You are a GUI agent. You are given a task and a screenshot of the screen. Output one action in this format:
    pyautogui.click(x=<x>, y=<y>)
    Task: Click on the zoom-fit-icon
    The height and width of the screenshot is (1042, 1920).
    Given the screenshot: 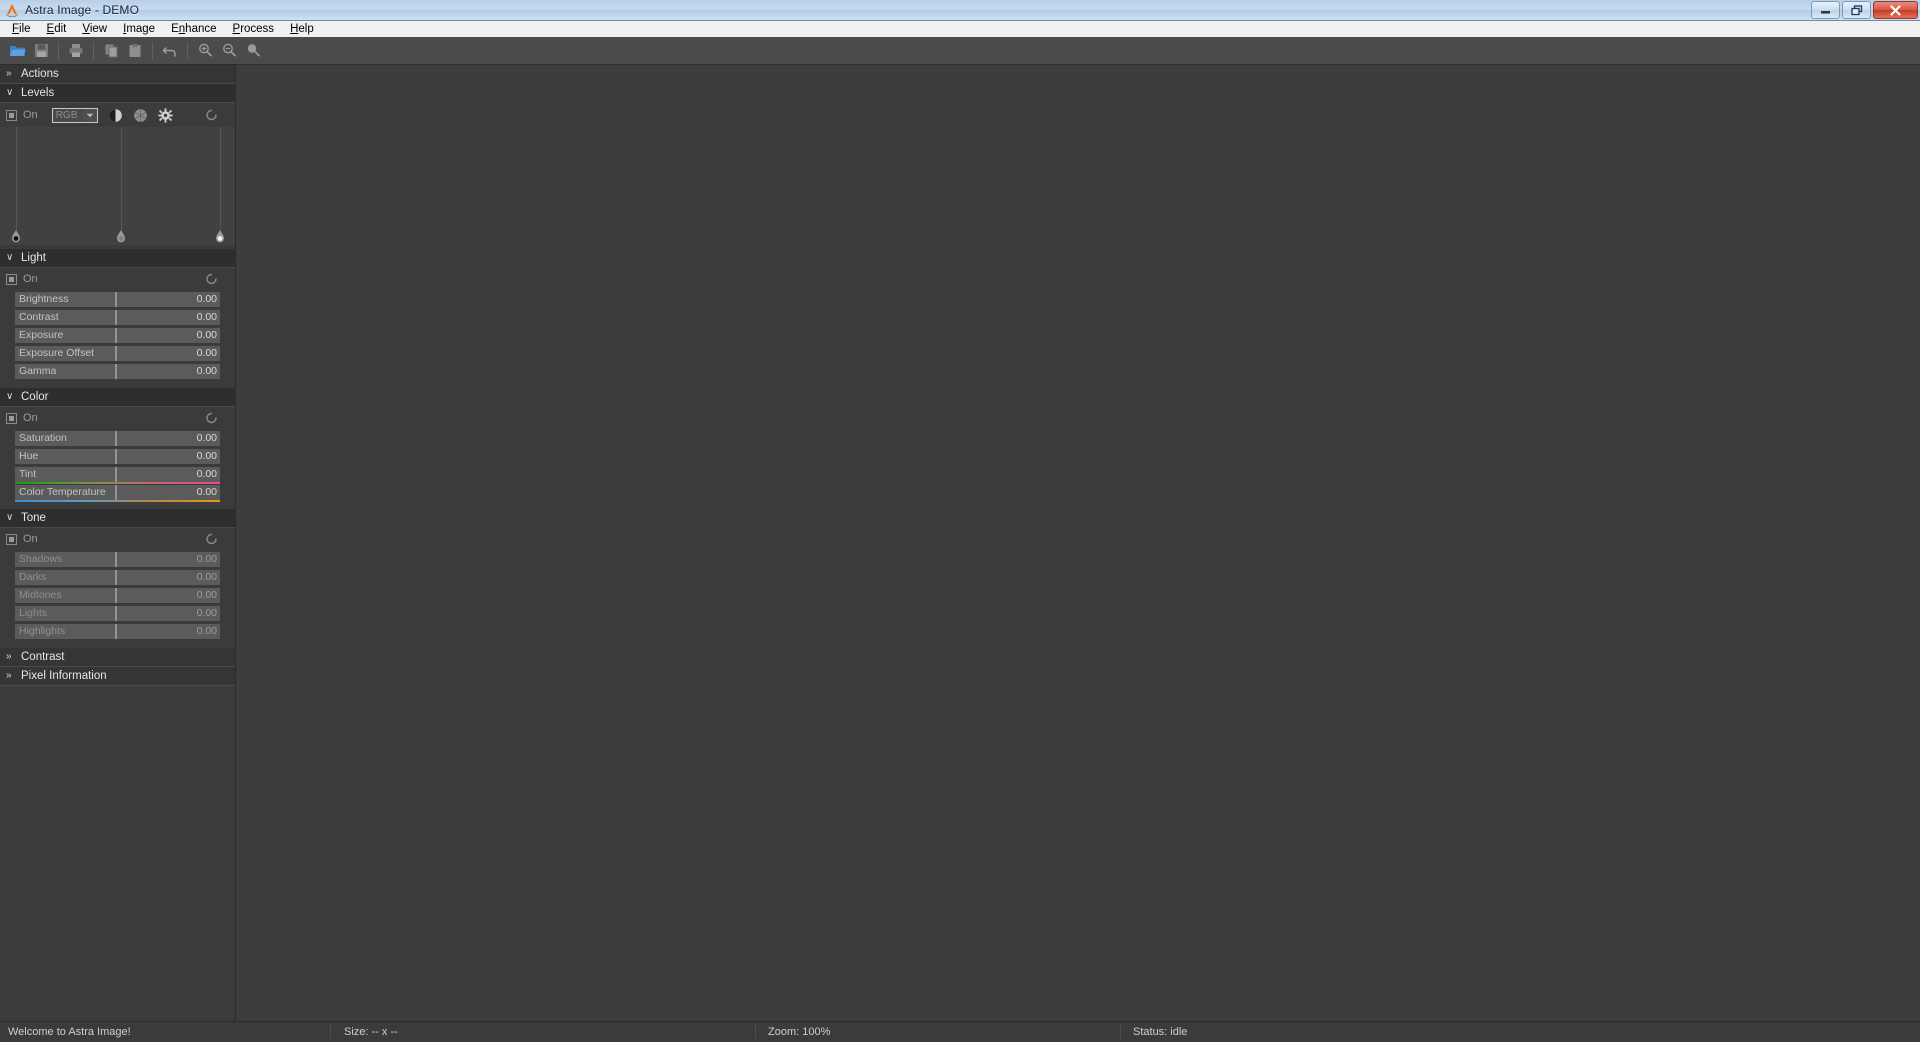 What is the action you would take?
    pyautogui.click(x=253, y=51)
    